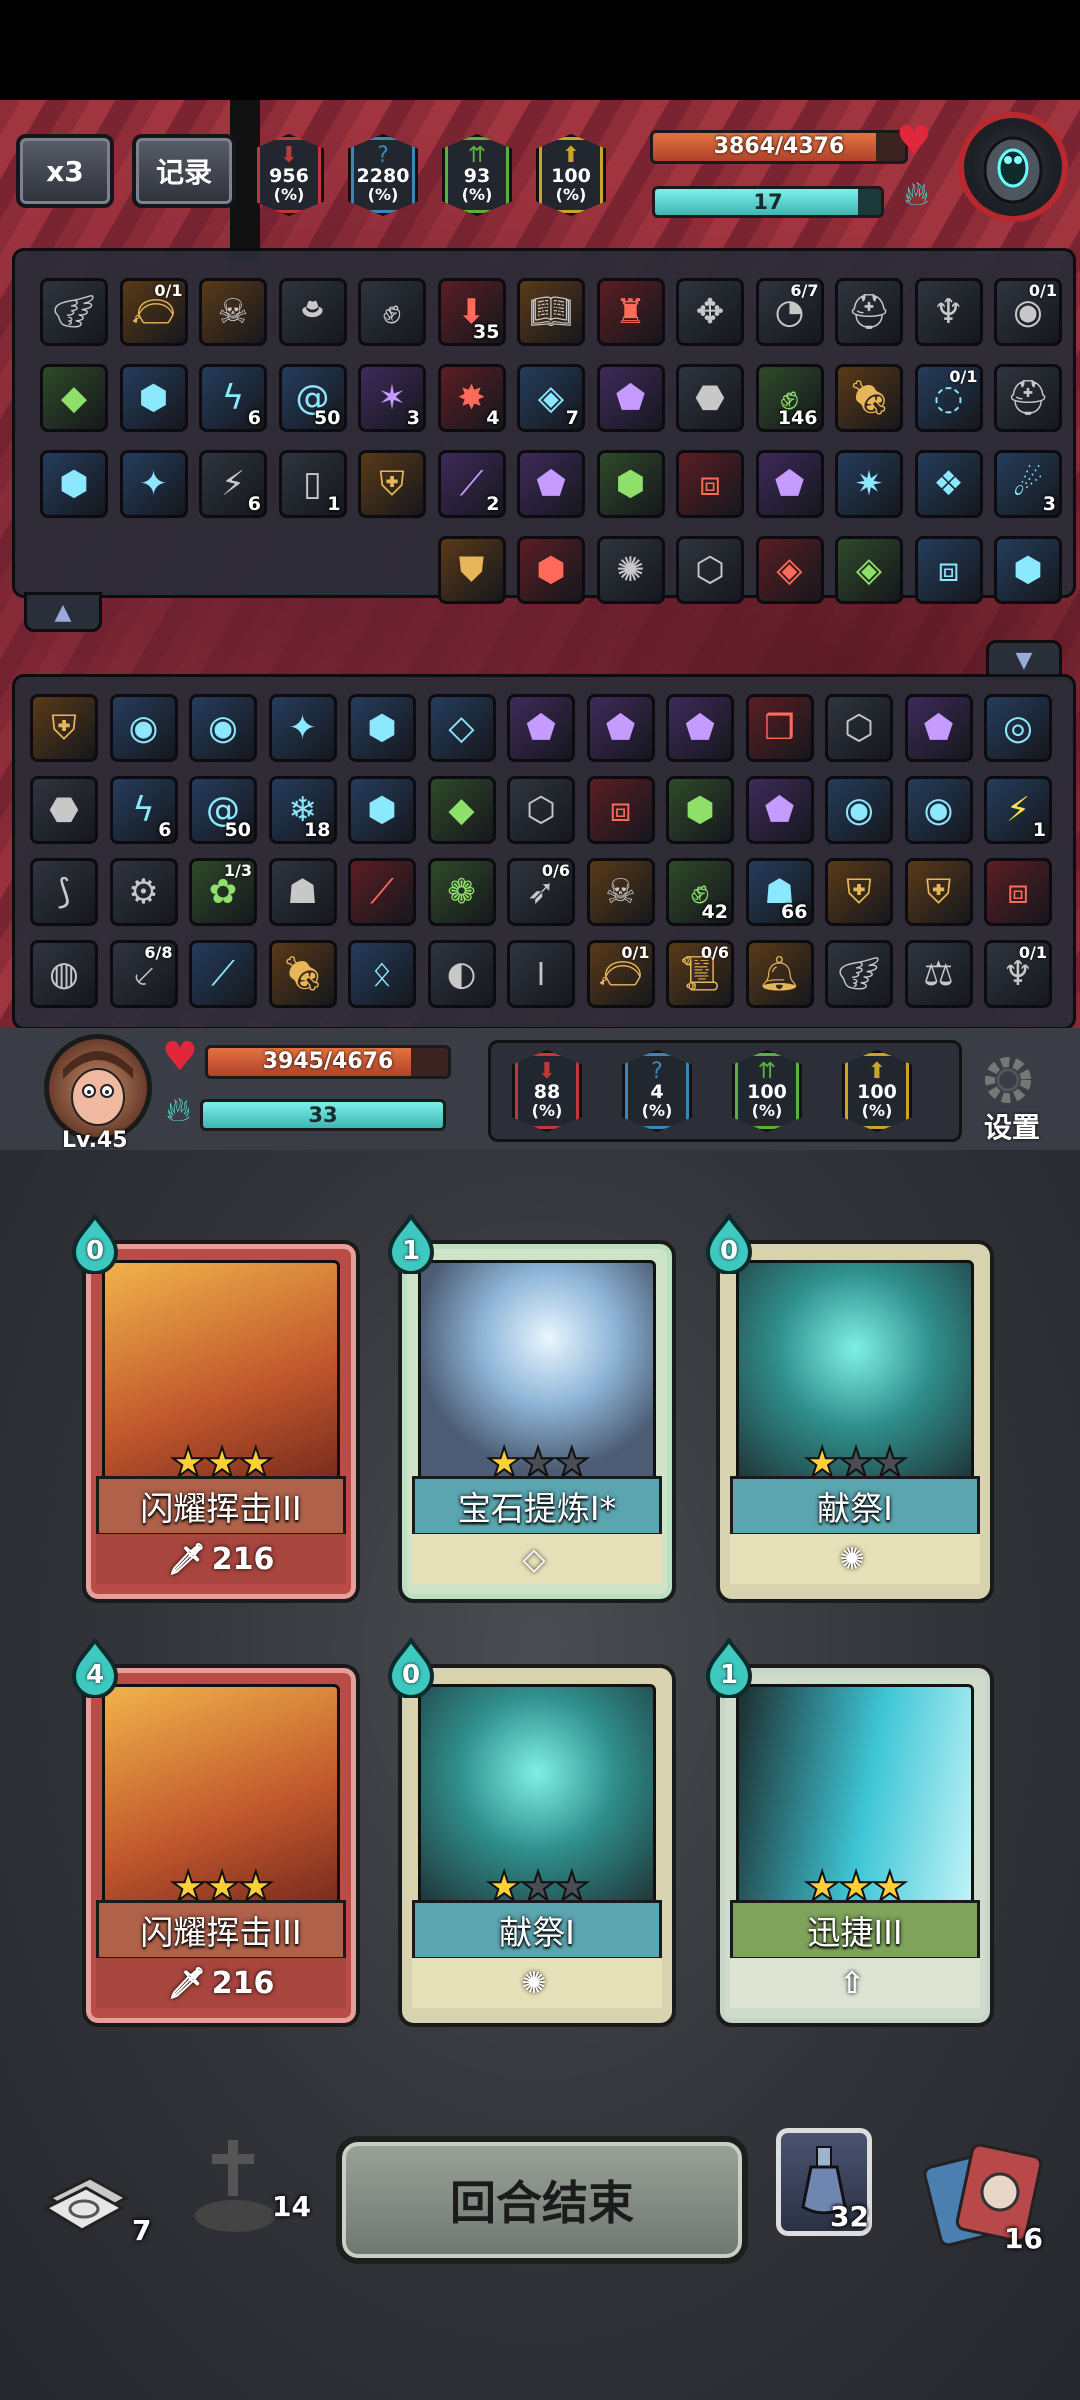 This screenshot has width=1080, height=2400. I want to click on enemy-relic-slot: ⟋ 2, so click(471, 484).